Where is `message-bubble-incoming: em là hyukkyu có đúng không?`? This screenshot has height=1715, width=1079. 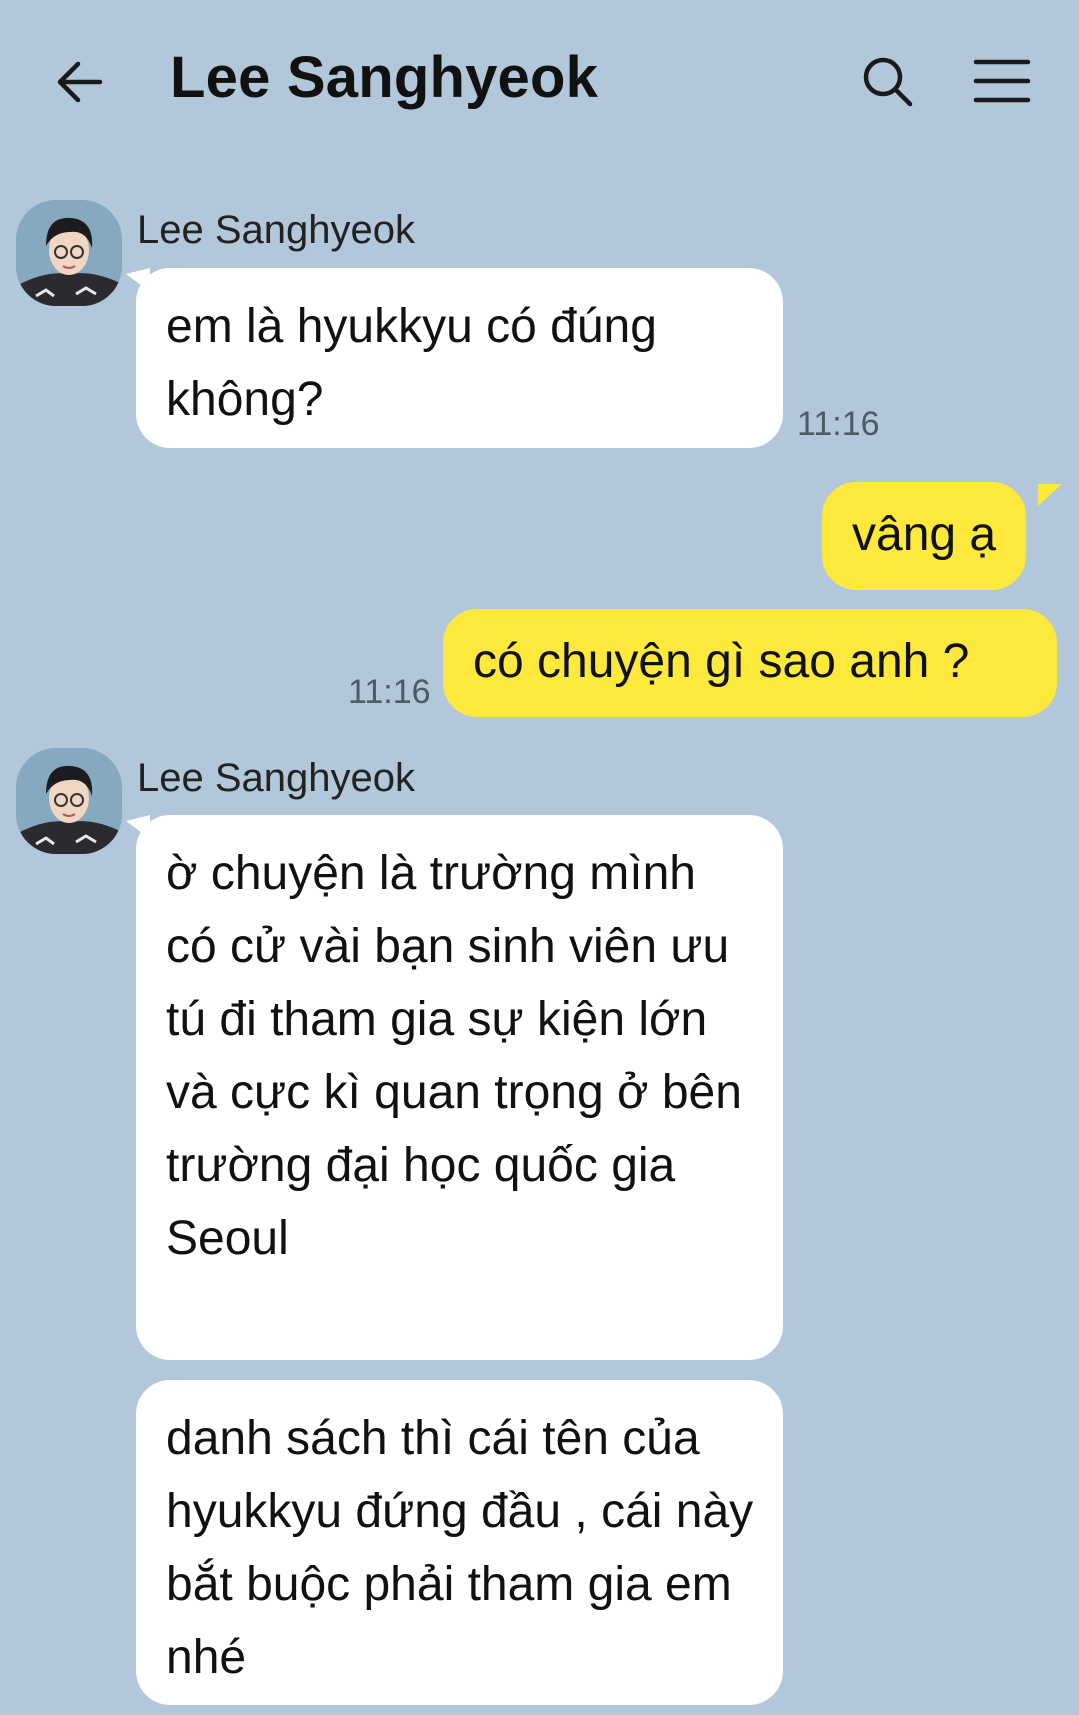
message-bubble-incoming: em là hyukkyu có đúng không? is located at coordinates (459, 358).